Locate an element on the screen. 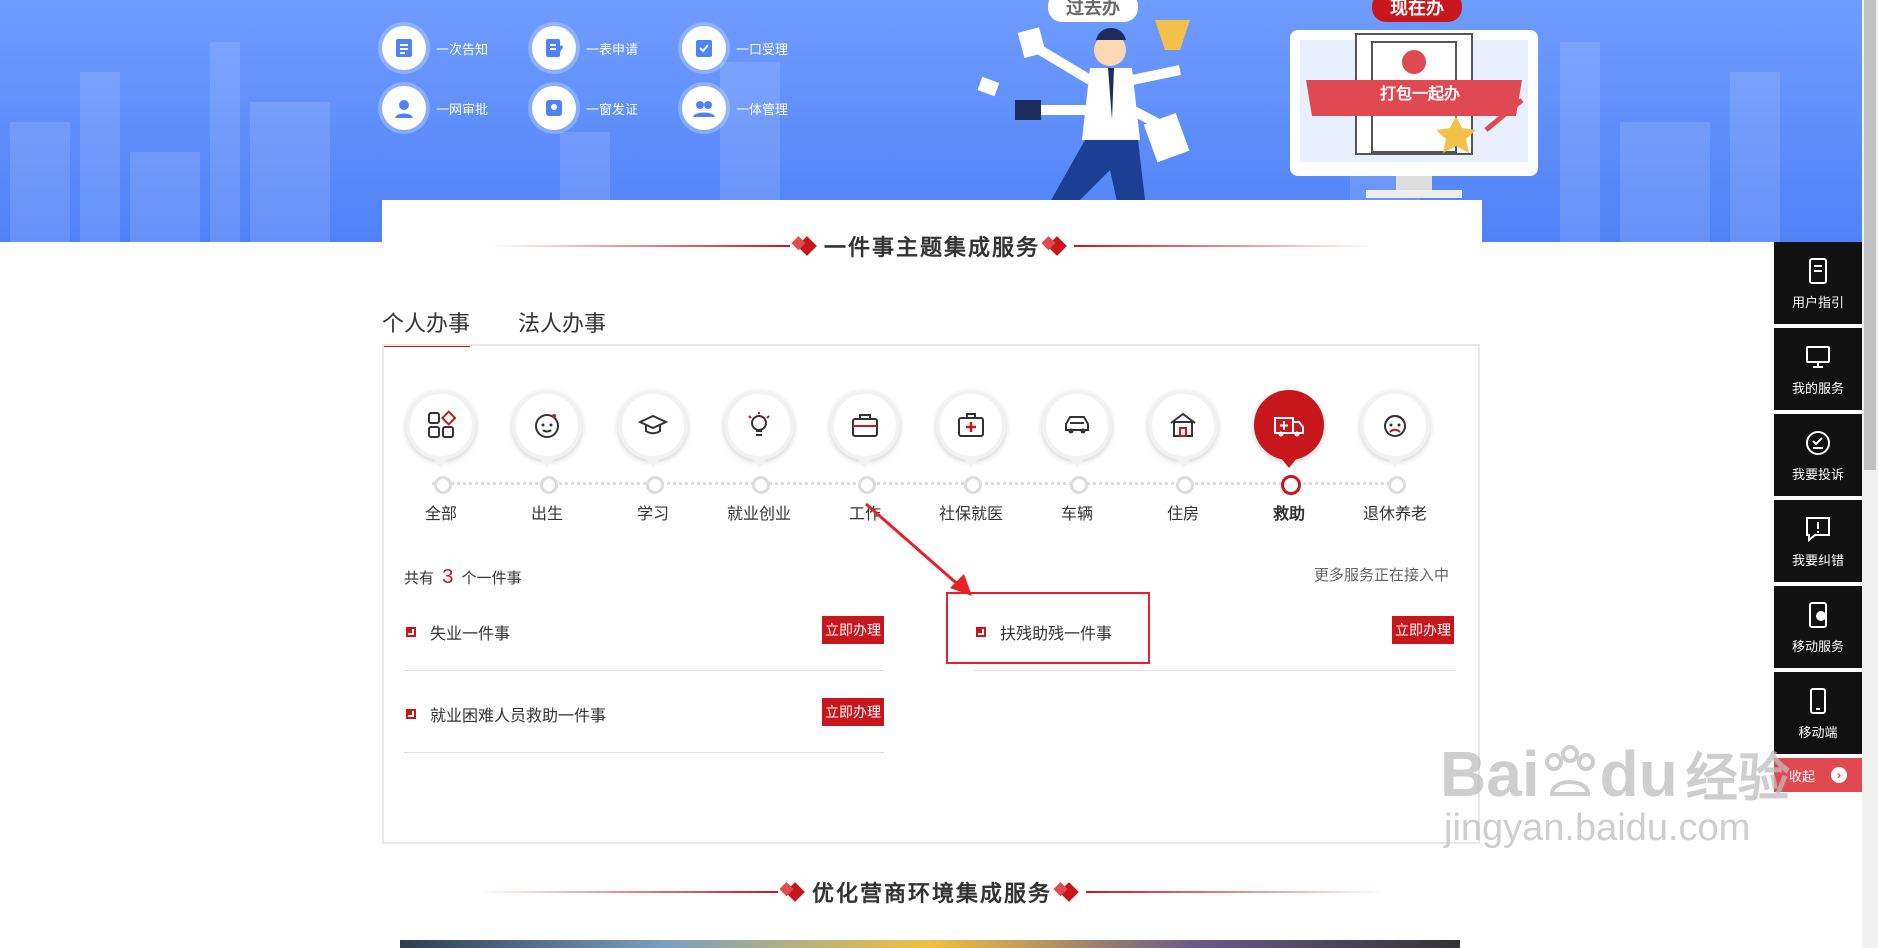 The height and width of the screenshot is (948, 1878). highlight-box is located at coordinates (1048, 628).